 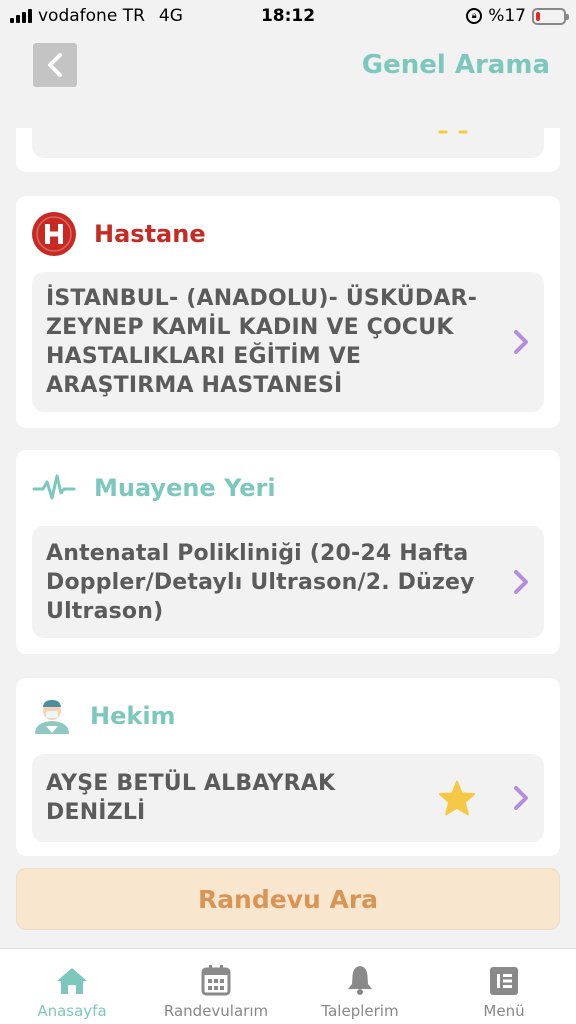 I want to click on battery-icon, so click(x=550, y=16).